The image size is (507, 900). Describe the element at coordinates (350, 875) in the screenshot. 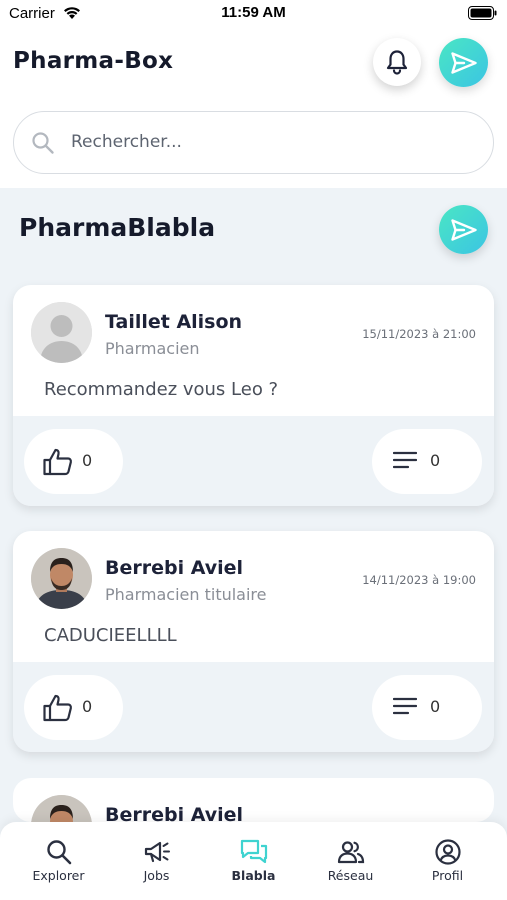

I see `nav-label: Réseau` at that location.